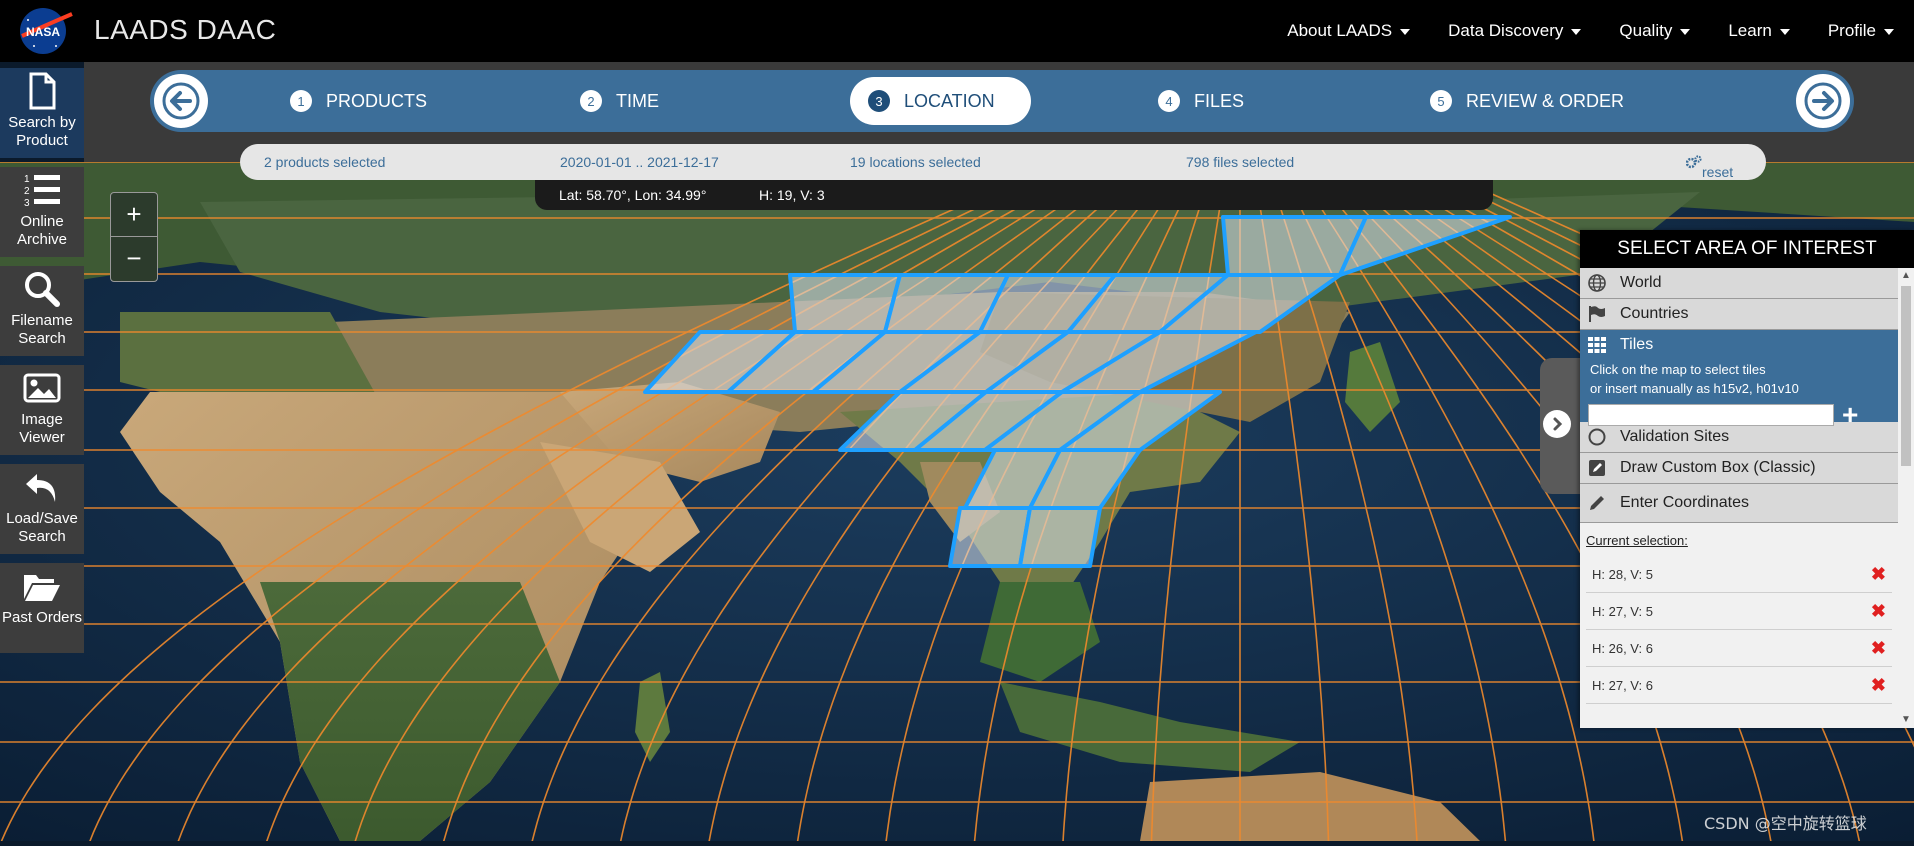 Image resolution: width=1914 pixels, height=846 pixels. I want to click on tiles-help-line: or insert manually as h15v2, h01v10, so click(1740, 388).